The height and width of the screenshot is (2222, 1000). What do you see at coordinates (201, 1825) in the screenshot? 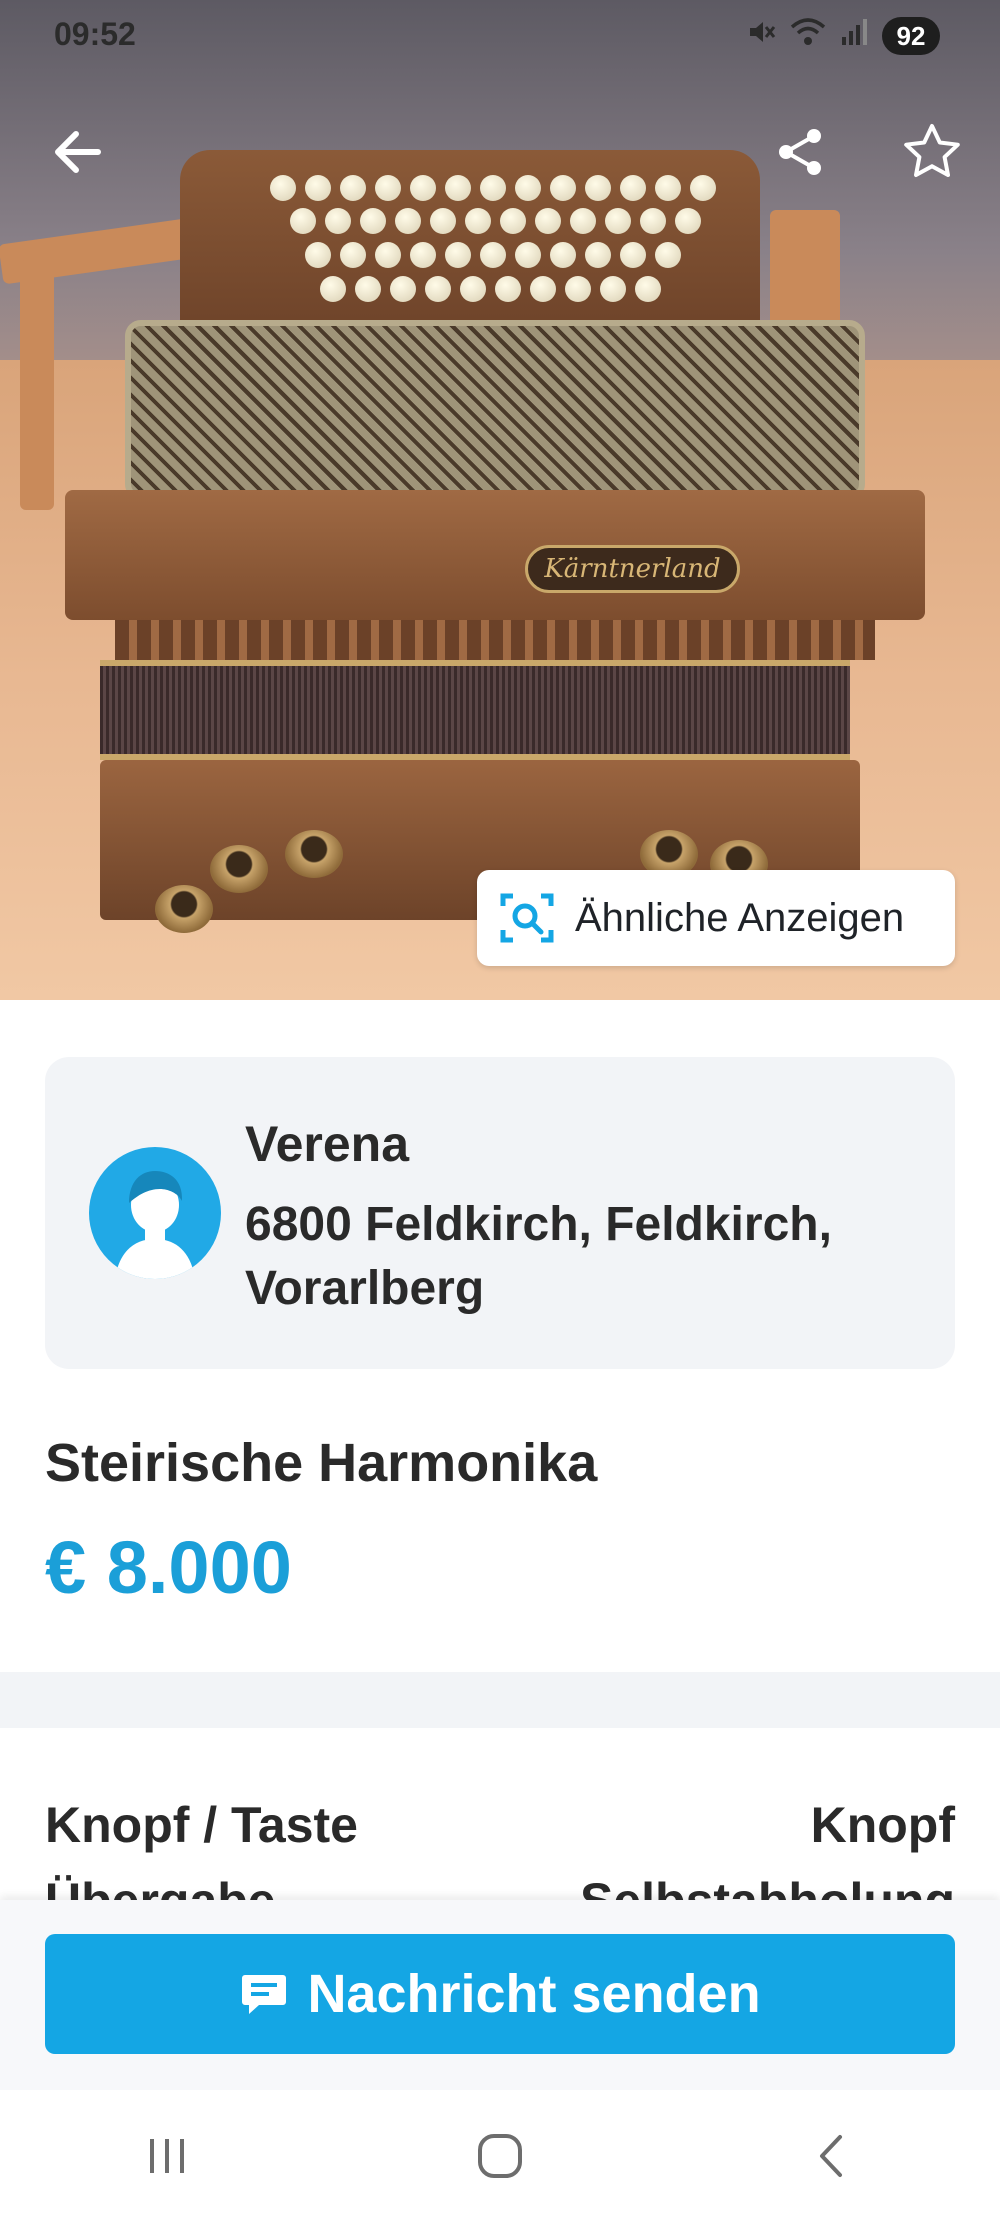
I see `attribute-label: Knopf / Taste` at bounding box center [201, 1825].